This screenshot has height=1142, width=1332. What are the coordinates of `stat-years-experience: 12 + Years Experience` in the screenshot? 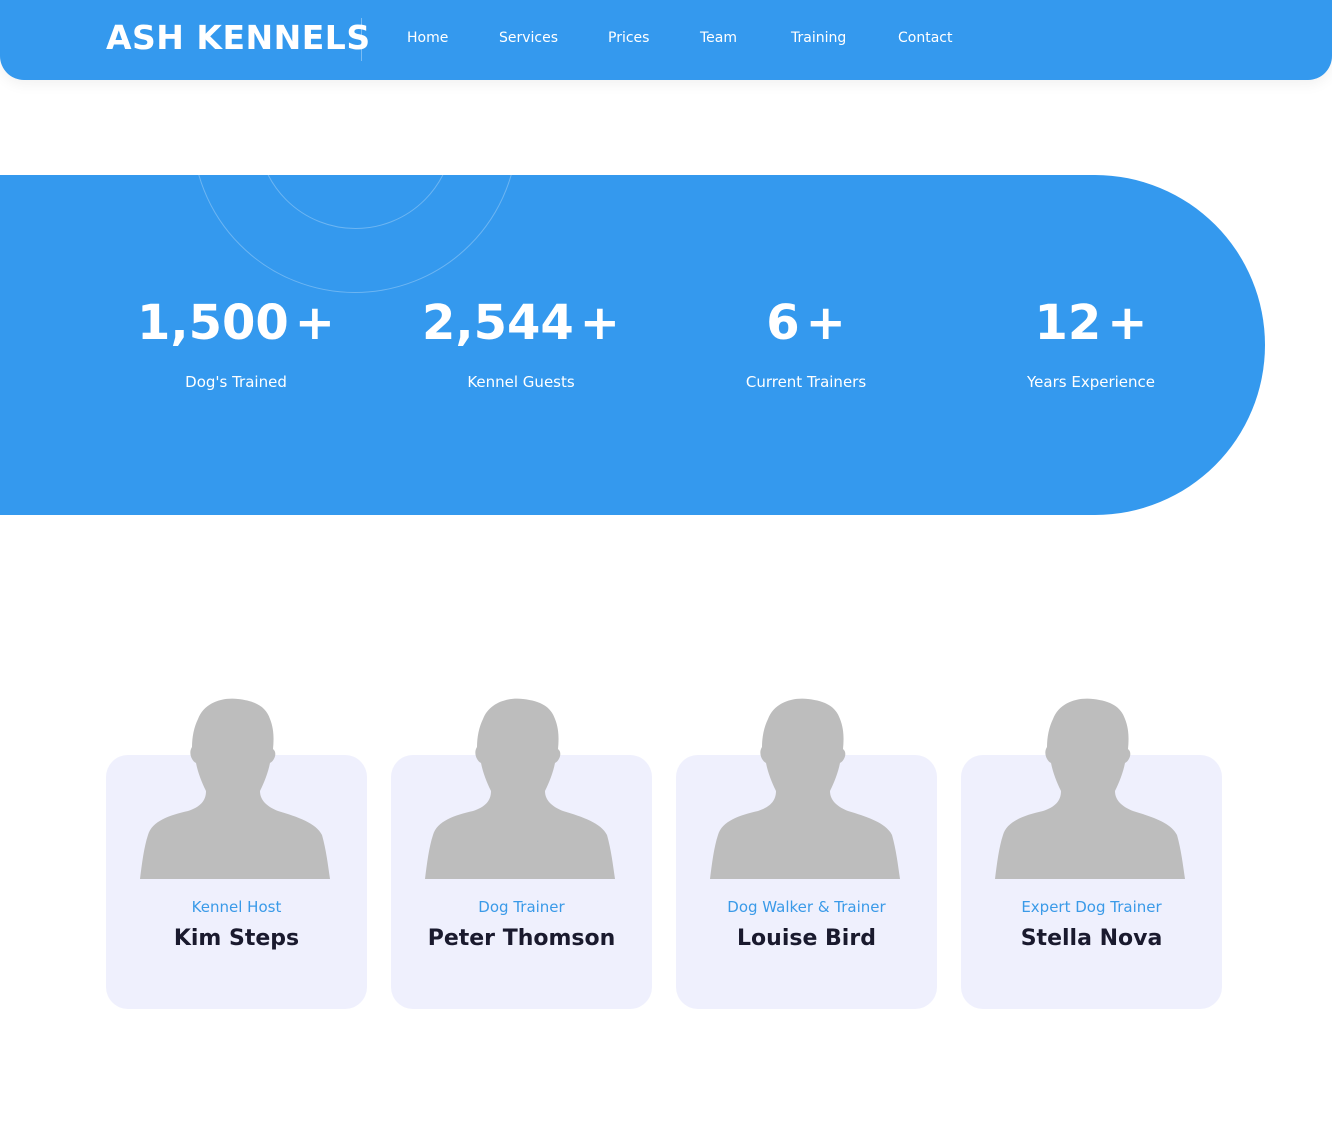 It's located at (1091, 343).